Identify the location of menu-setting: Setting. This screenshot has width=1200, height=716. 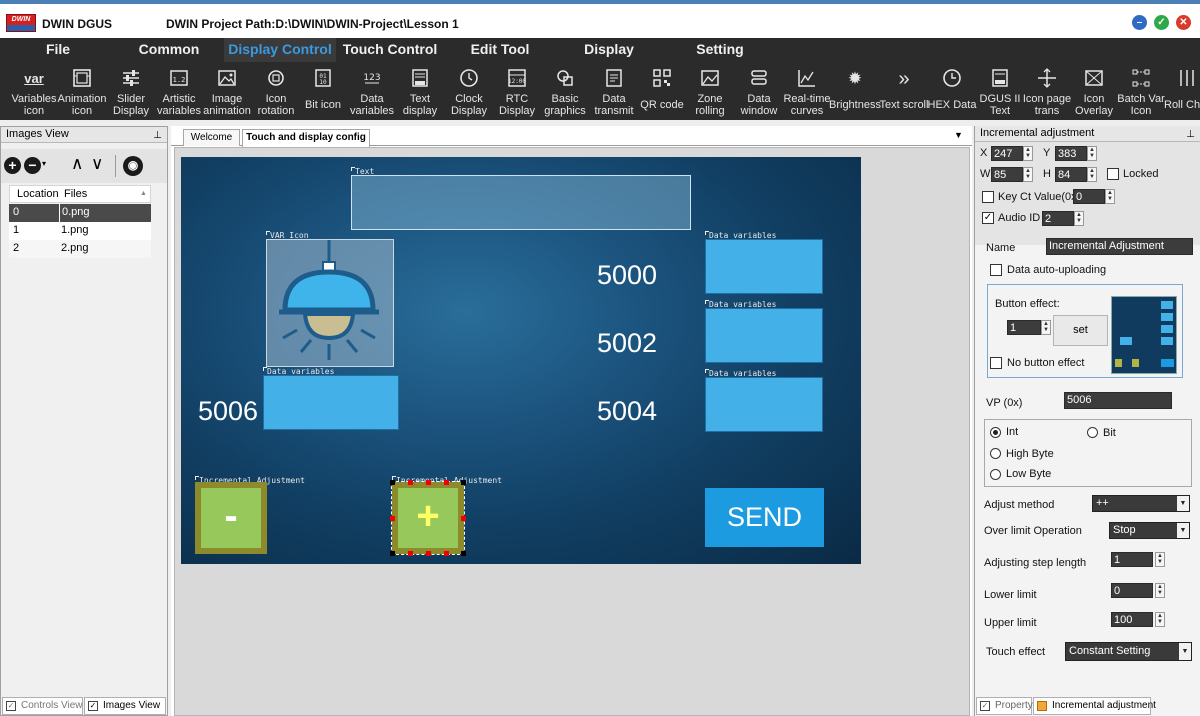
(720, 50).